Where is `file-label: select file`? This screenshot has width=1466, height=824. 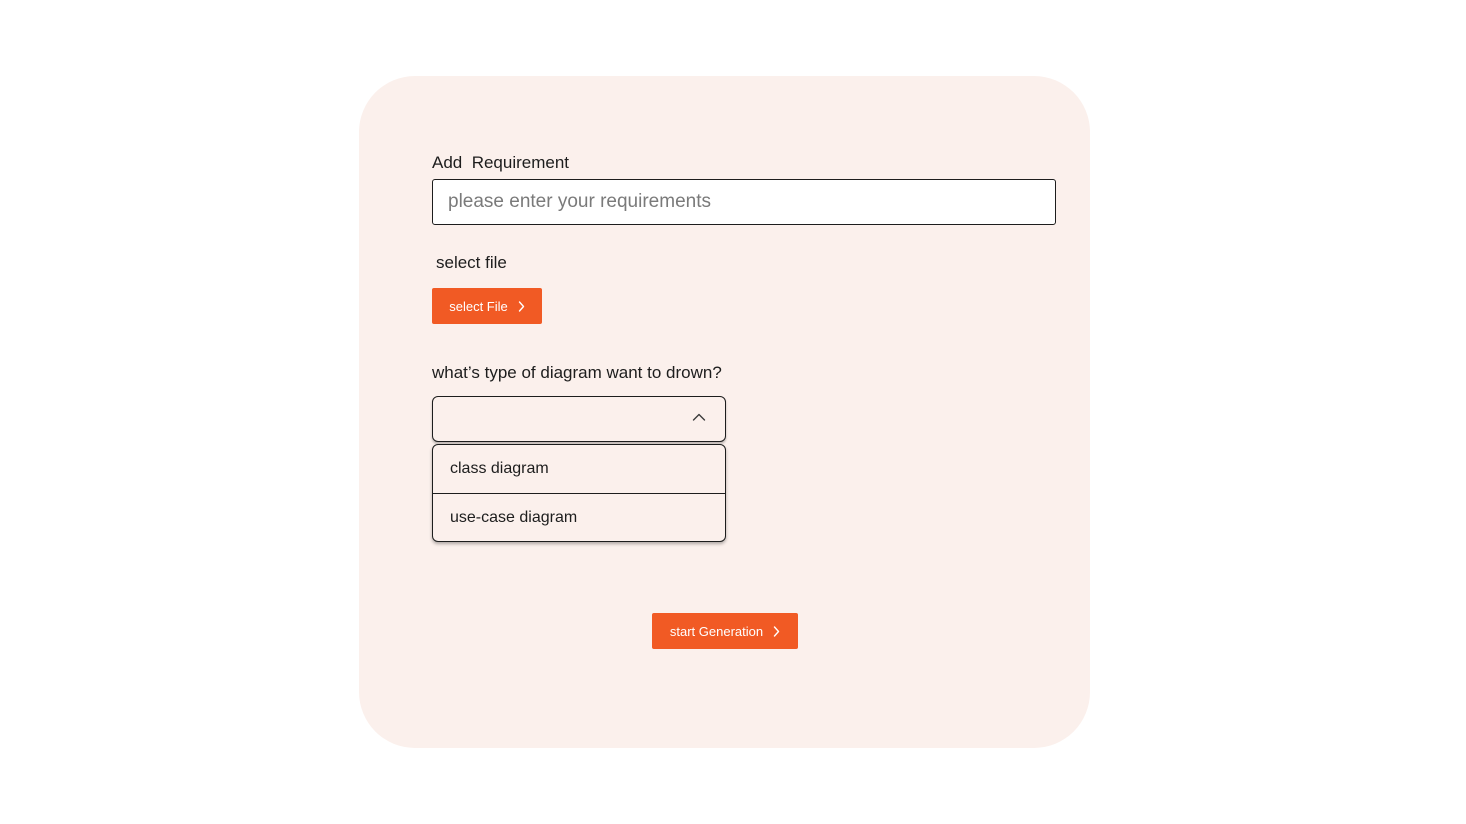 file-label: select file is located at coordinates (471, 262).